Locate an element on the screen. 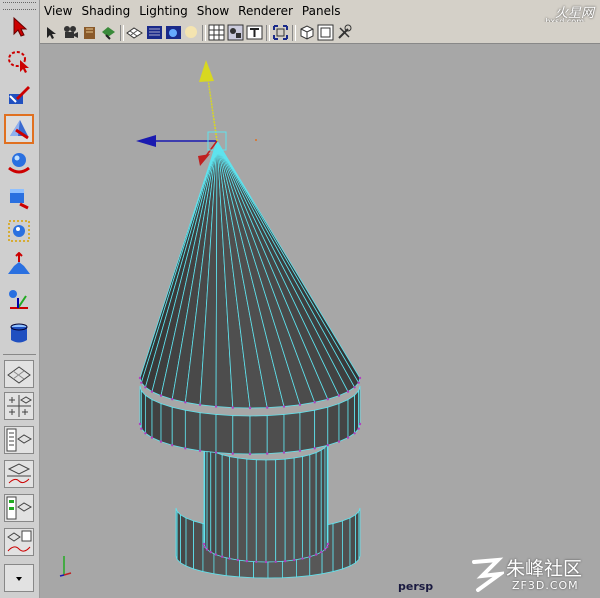 This screenshot has height=598, width=600. xray-button is located at coordinates (235, 32).